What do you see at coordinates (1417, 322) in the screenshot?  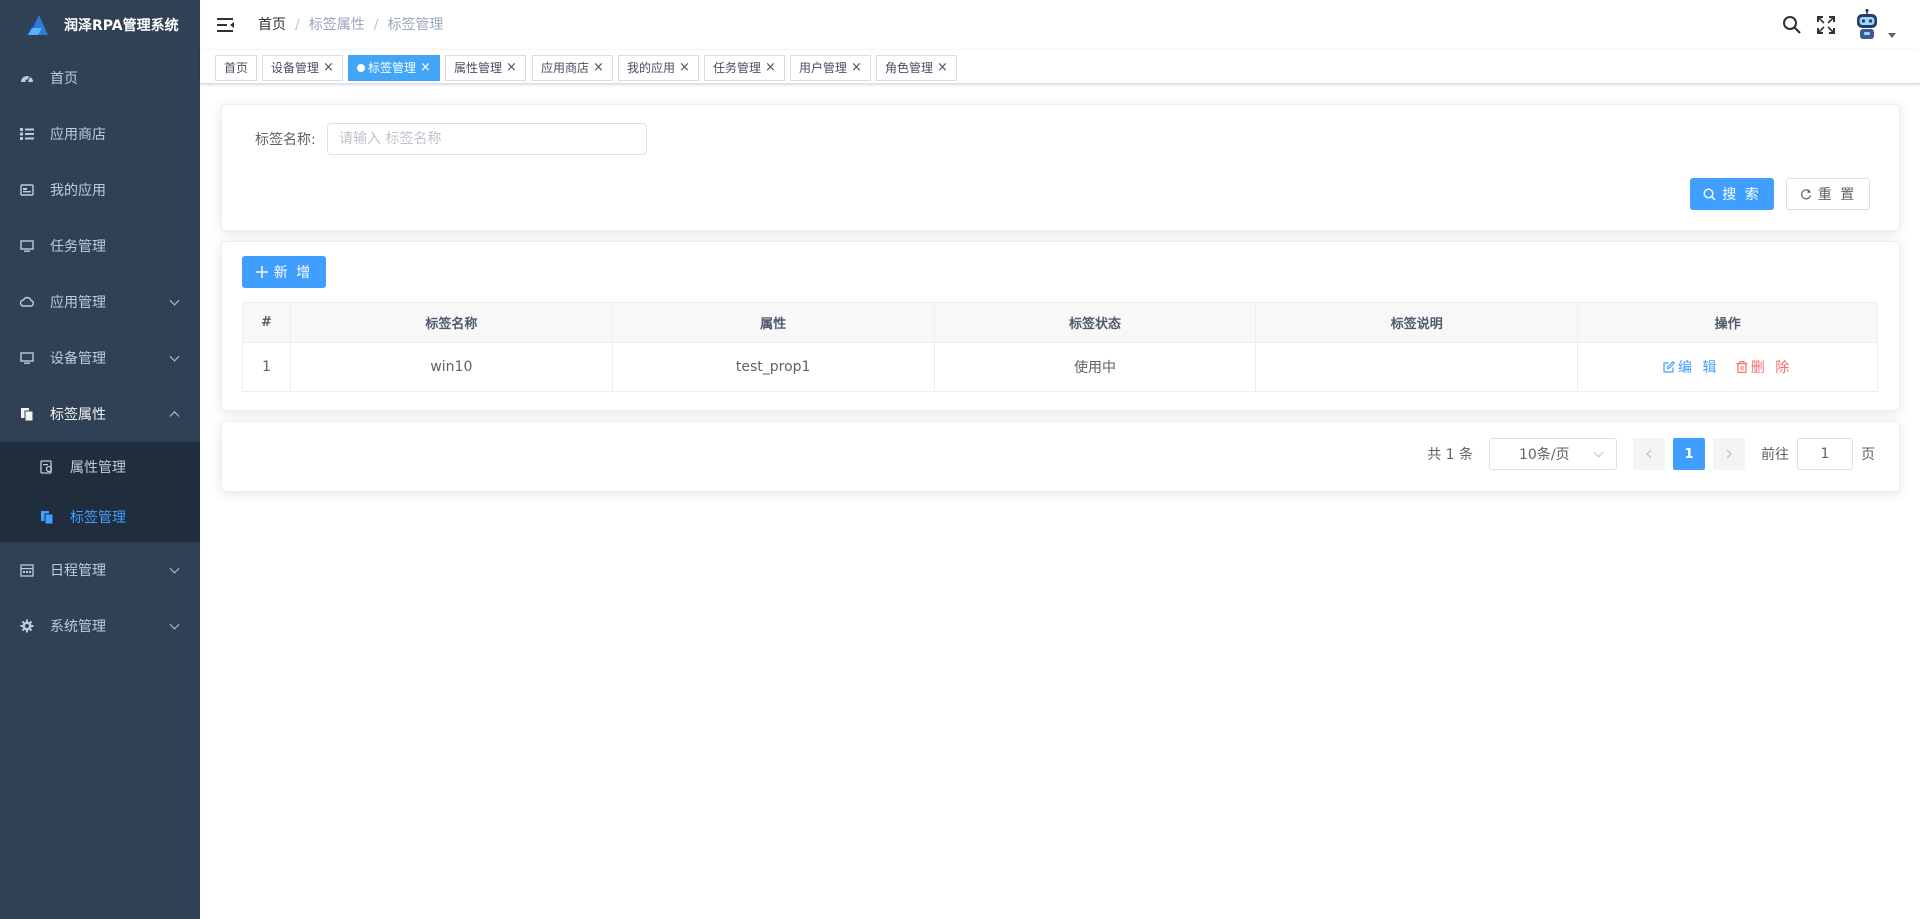 I see `column-header-tag-description: 标签说明` at bounding box center [1417, 322].